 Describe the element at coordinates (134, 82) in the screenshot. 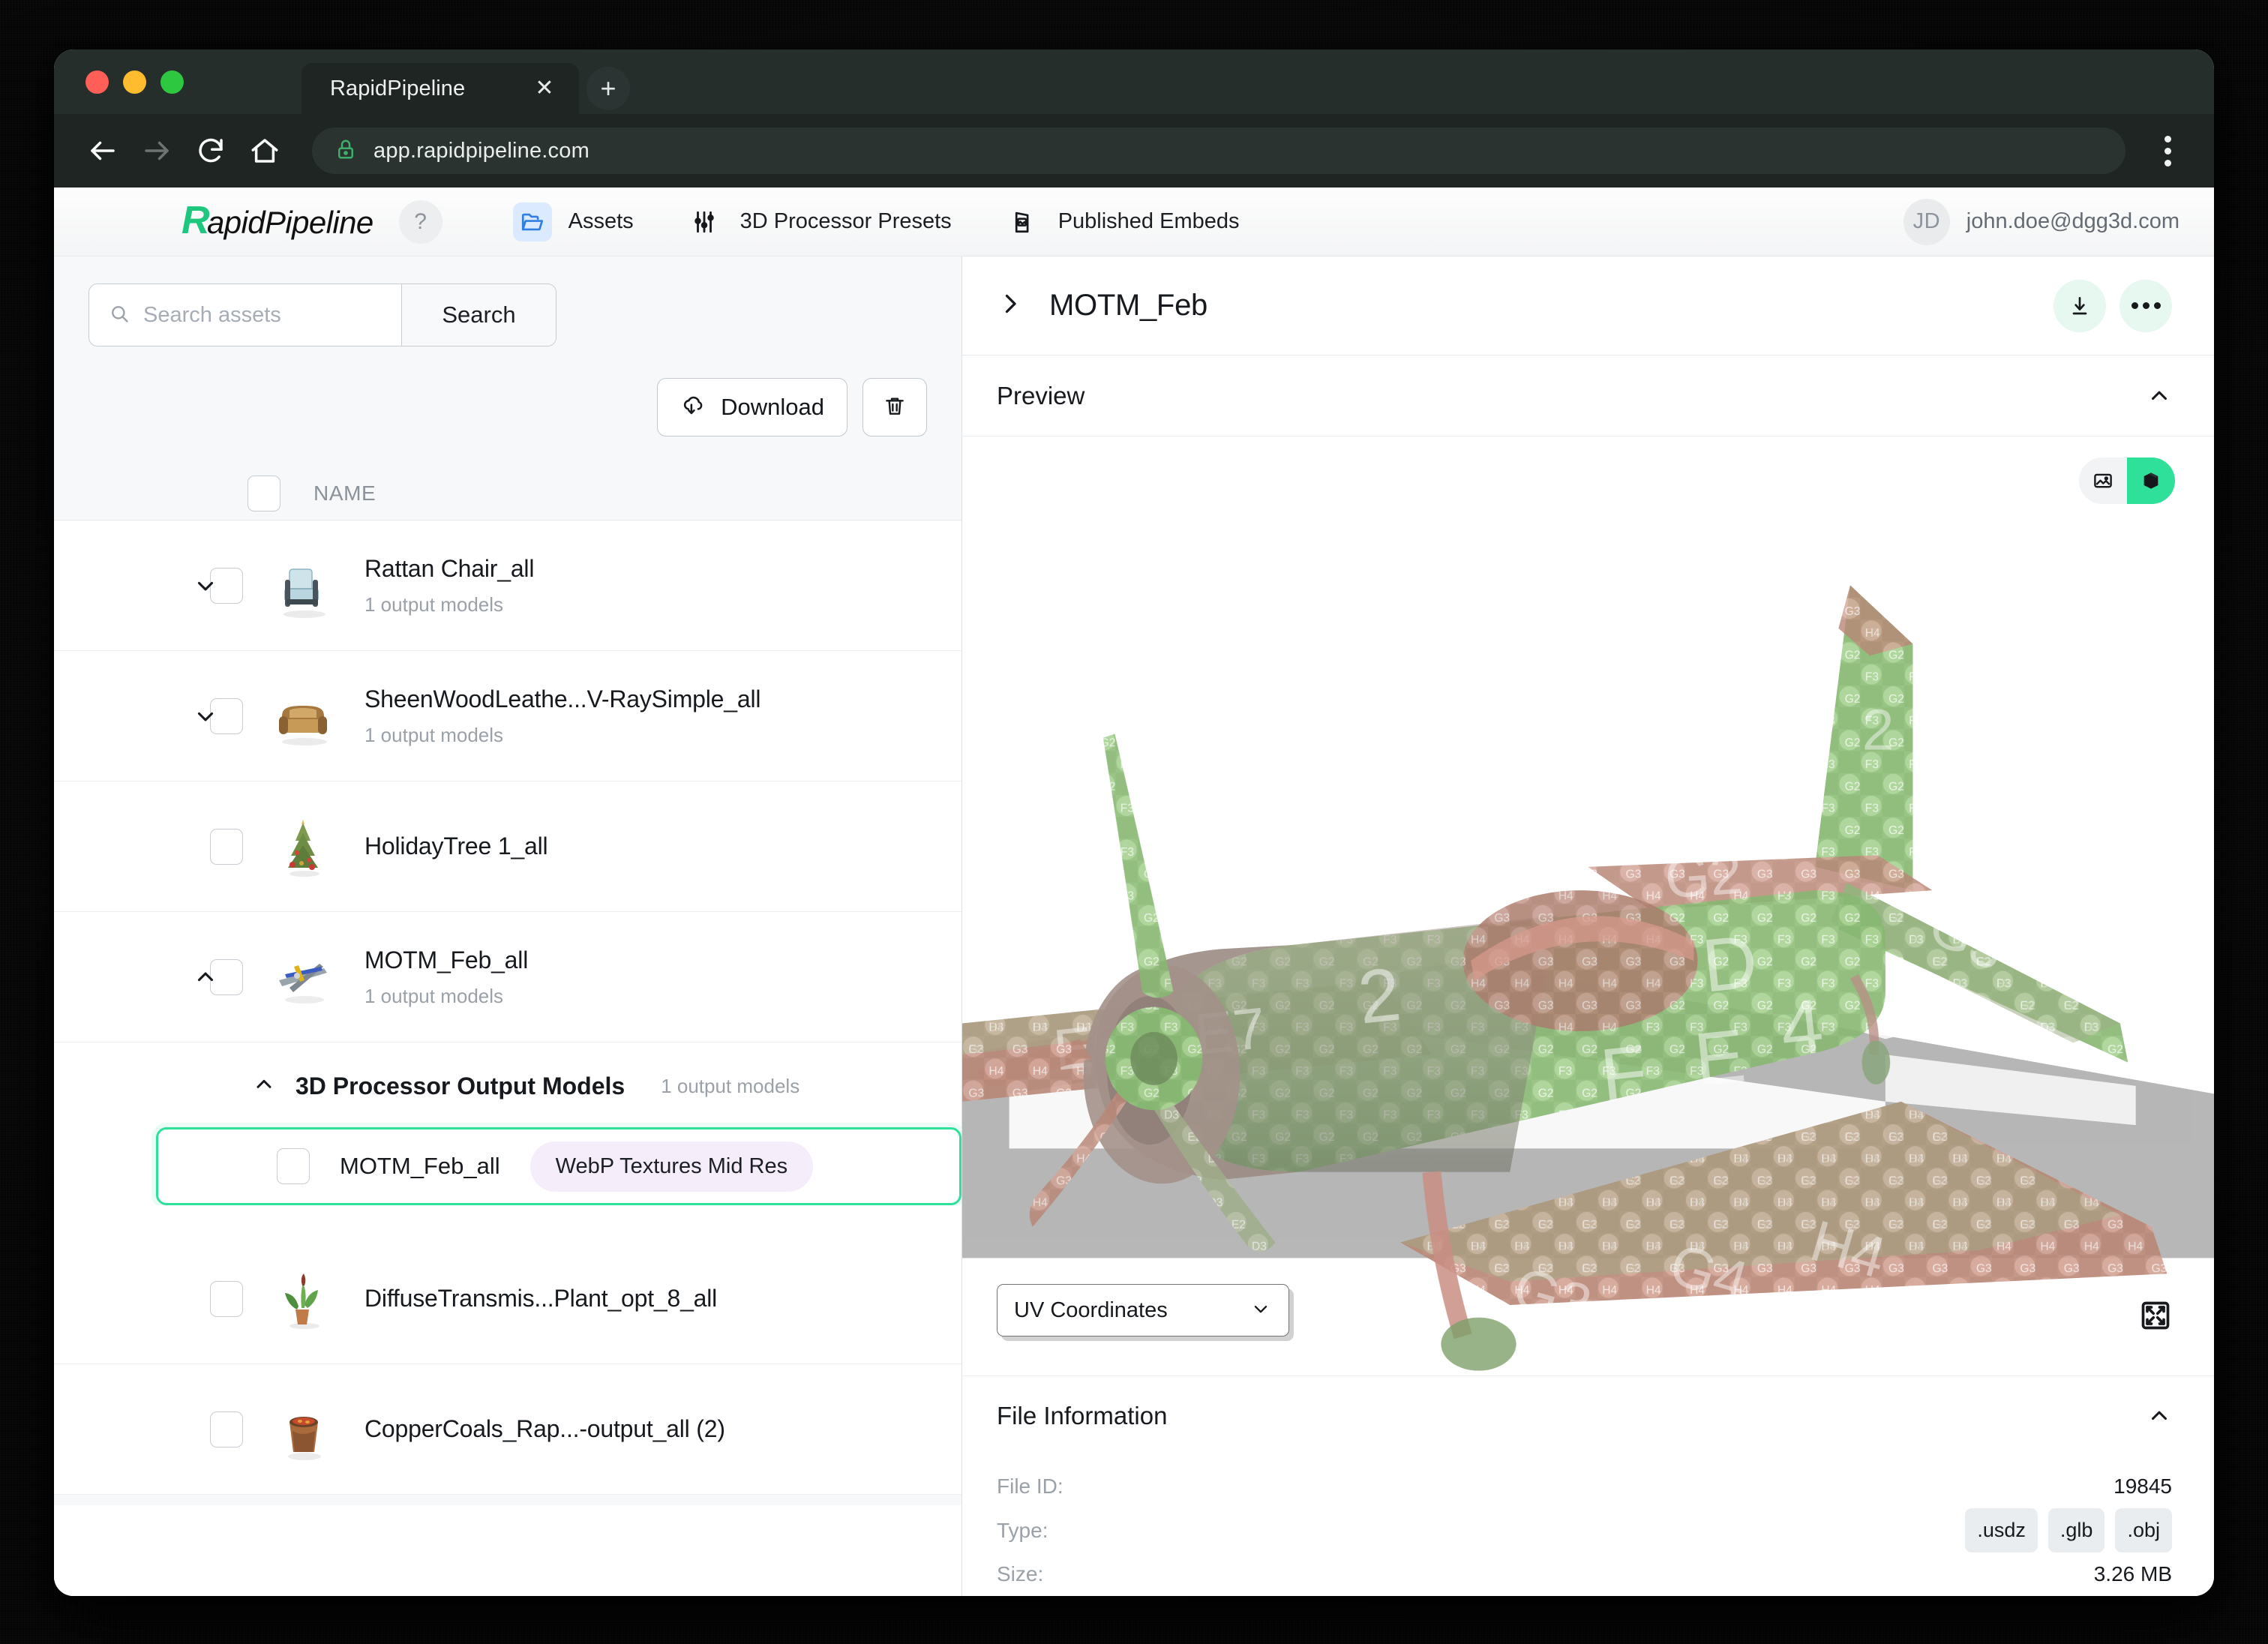

I see `minimize-window-button` at that location.